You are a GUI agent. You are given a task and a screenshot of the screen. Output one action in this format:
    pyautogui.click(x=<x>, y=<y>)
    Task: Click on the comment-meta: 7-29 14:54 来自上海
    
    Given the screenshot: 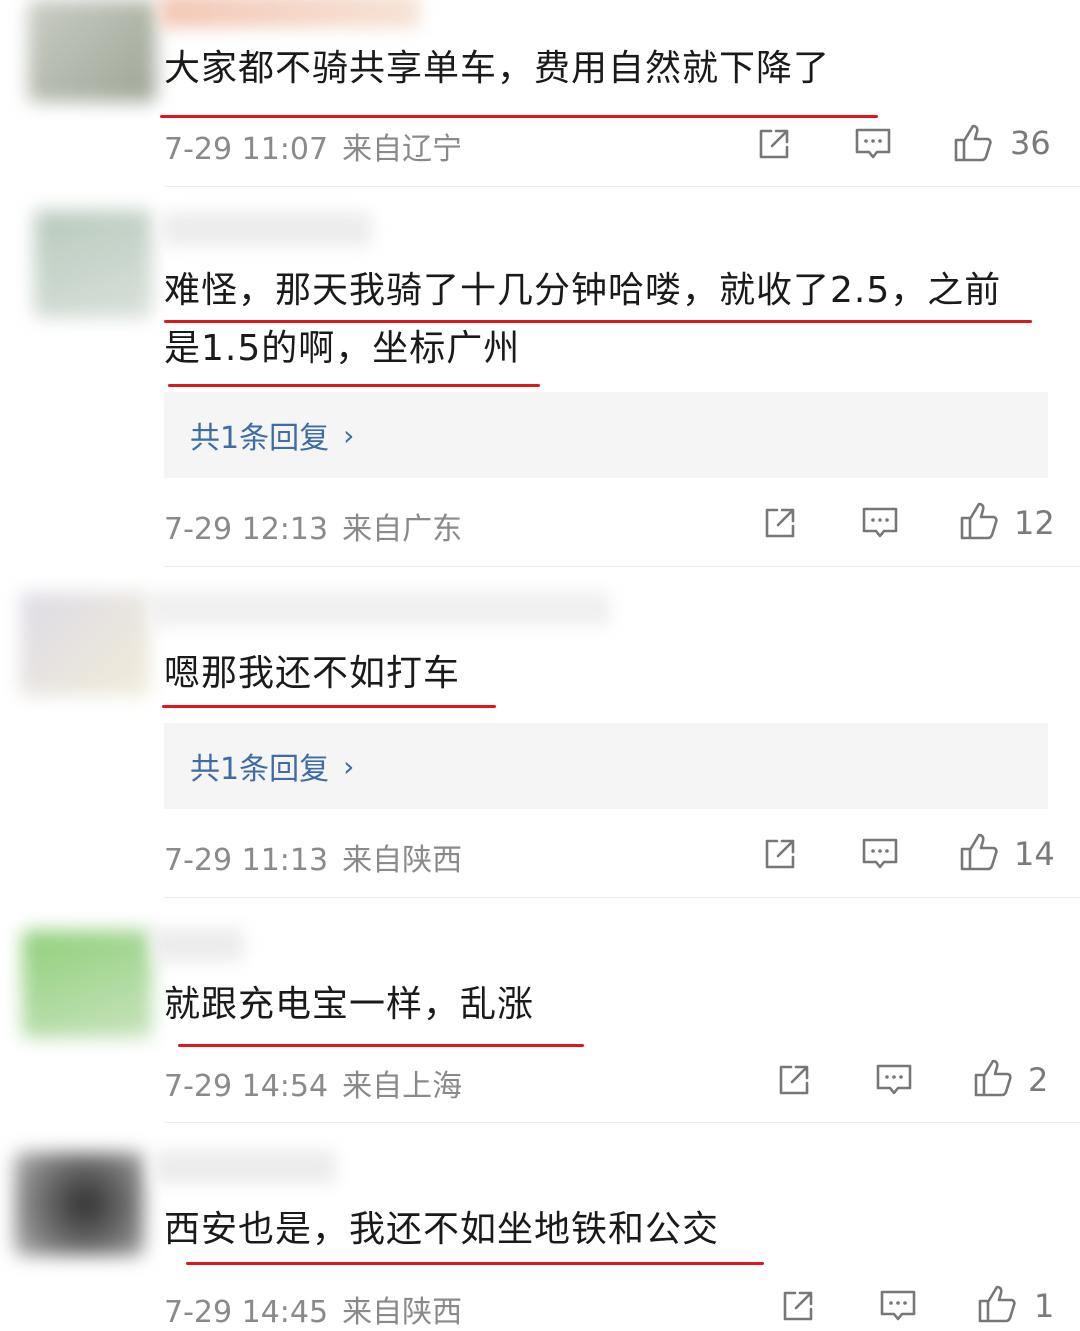 What is the action you would take?
    pyautogui.click(x=313, y=1083)
    